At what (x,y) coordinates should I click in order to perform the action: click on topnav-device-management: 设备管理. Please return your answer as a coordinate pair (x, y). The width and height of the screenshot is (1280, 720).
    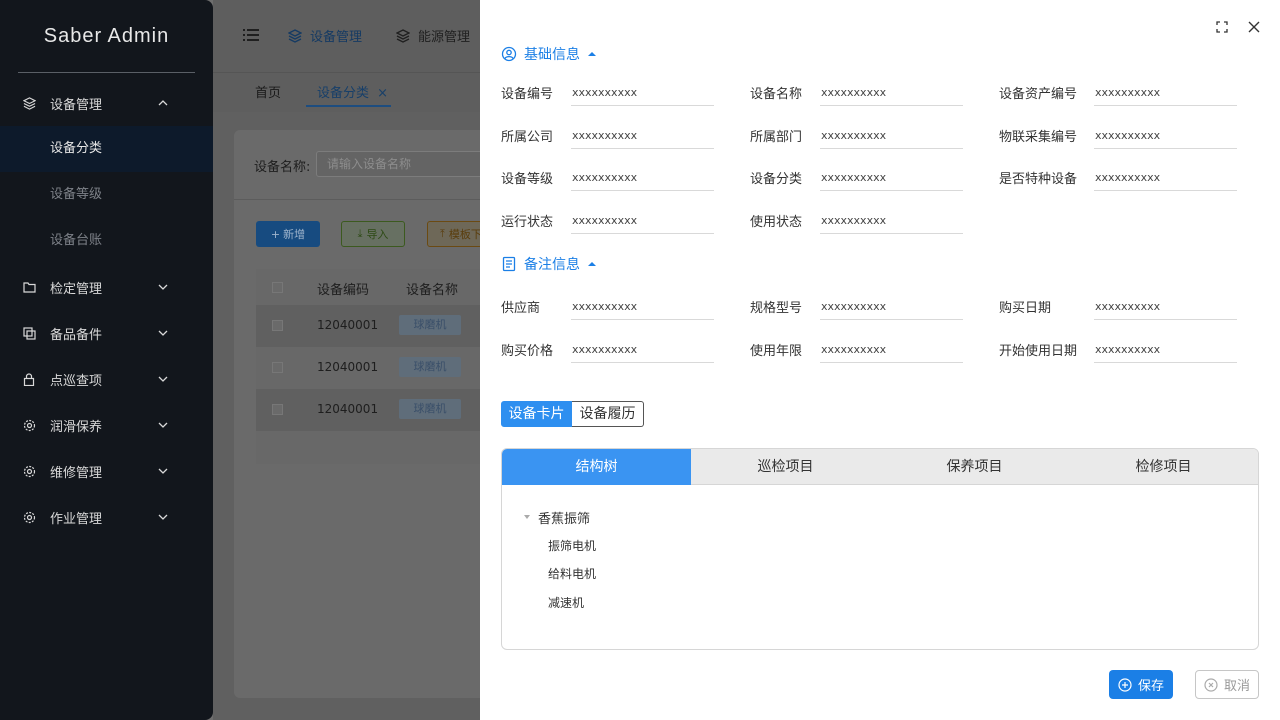
    Looking at the image, I should click on (325, 35).